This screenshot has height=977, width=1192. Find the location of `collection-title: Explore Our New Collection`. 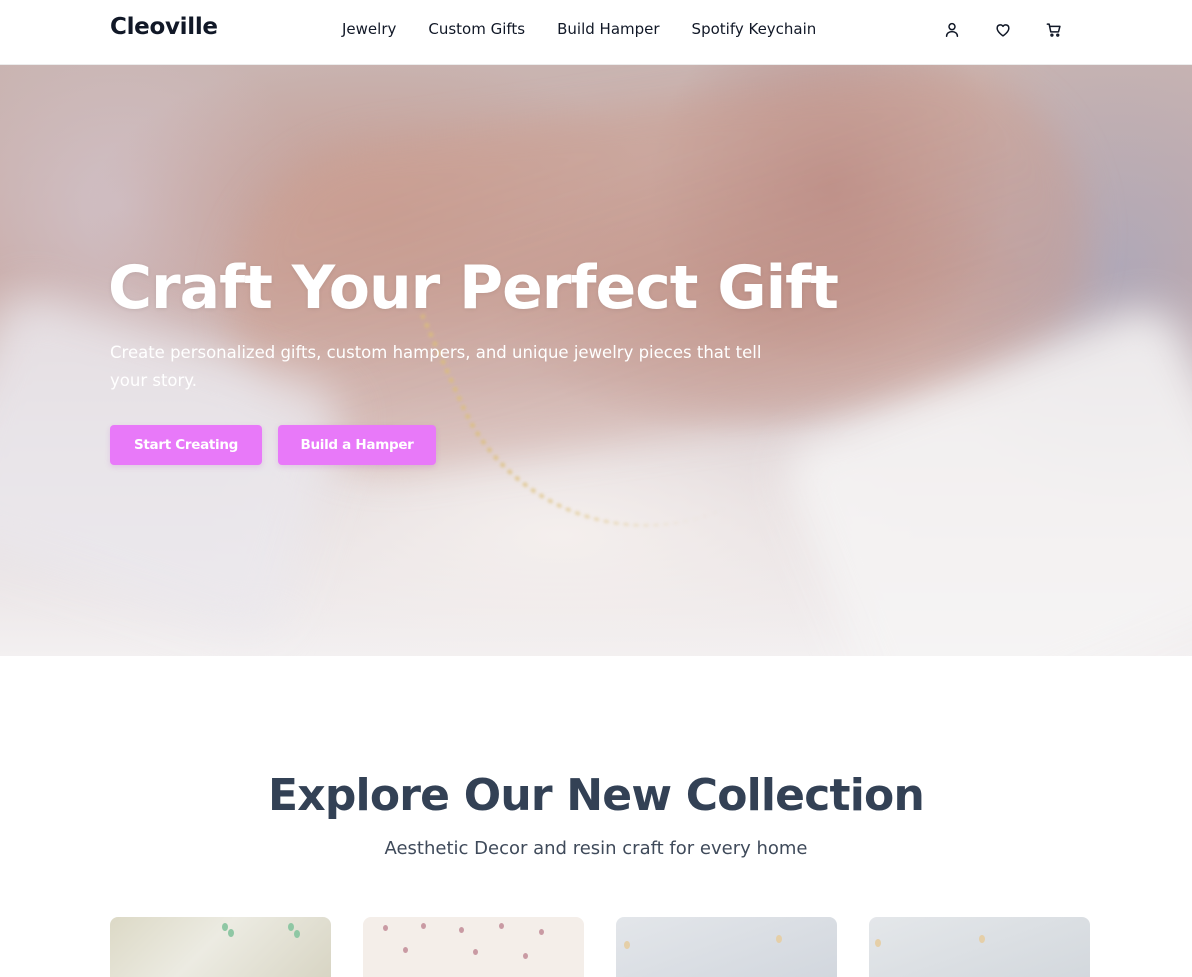

collection-title: Explore Our New Collection is located at coordinates (596, 795).